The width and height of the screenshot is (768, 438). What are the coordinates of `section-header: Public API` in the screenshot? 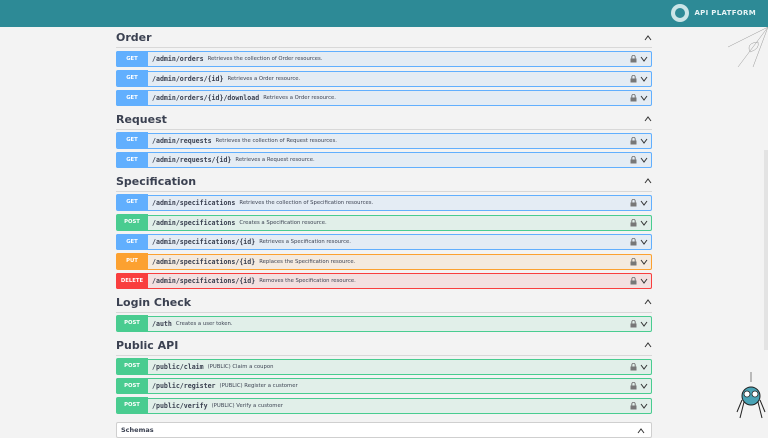 It's located at (384, 346).